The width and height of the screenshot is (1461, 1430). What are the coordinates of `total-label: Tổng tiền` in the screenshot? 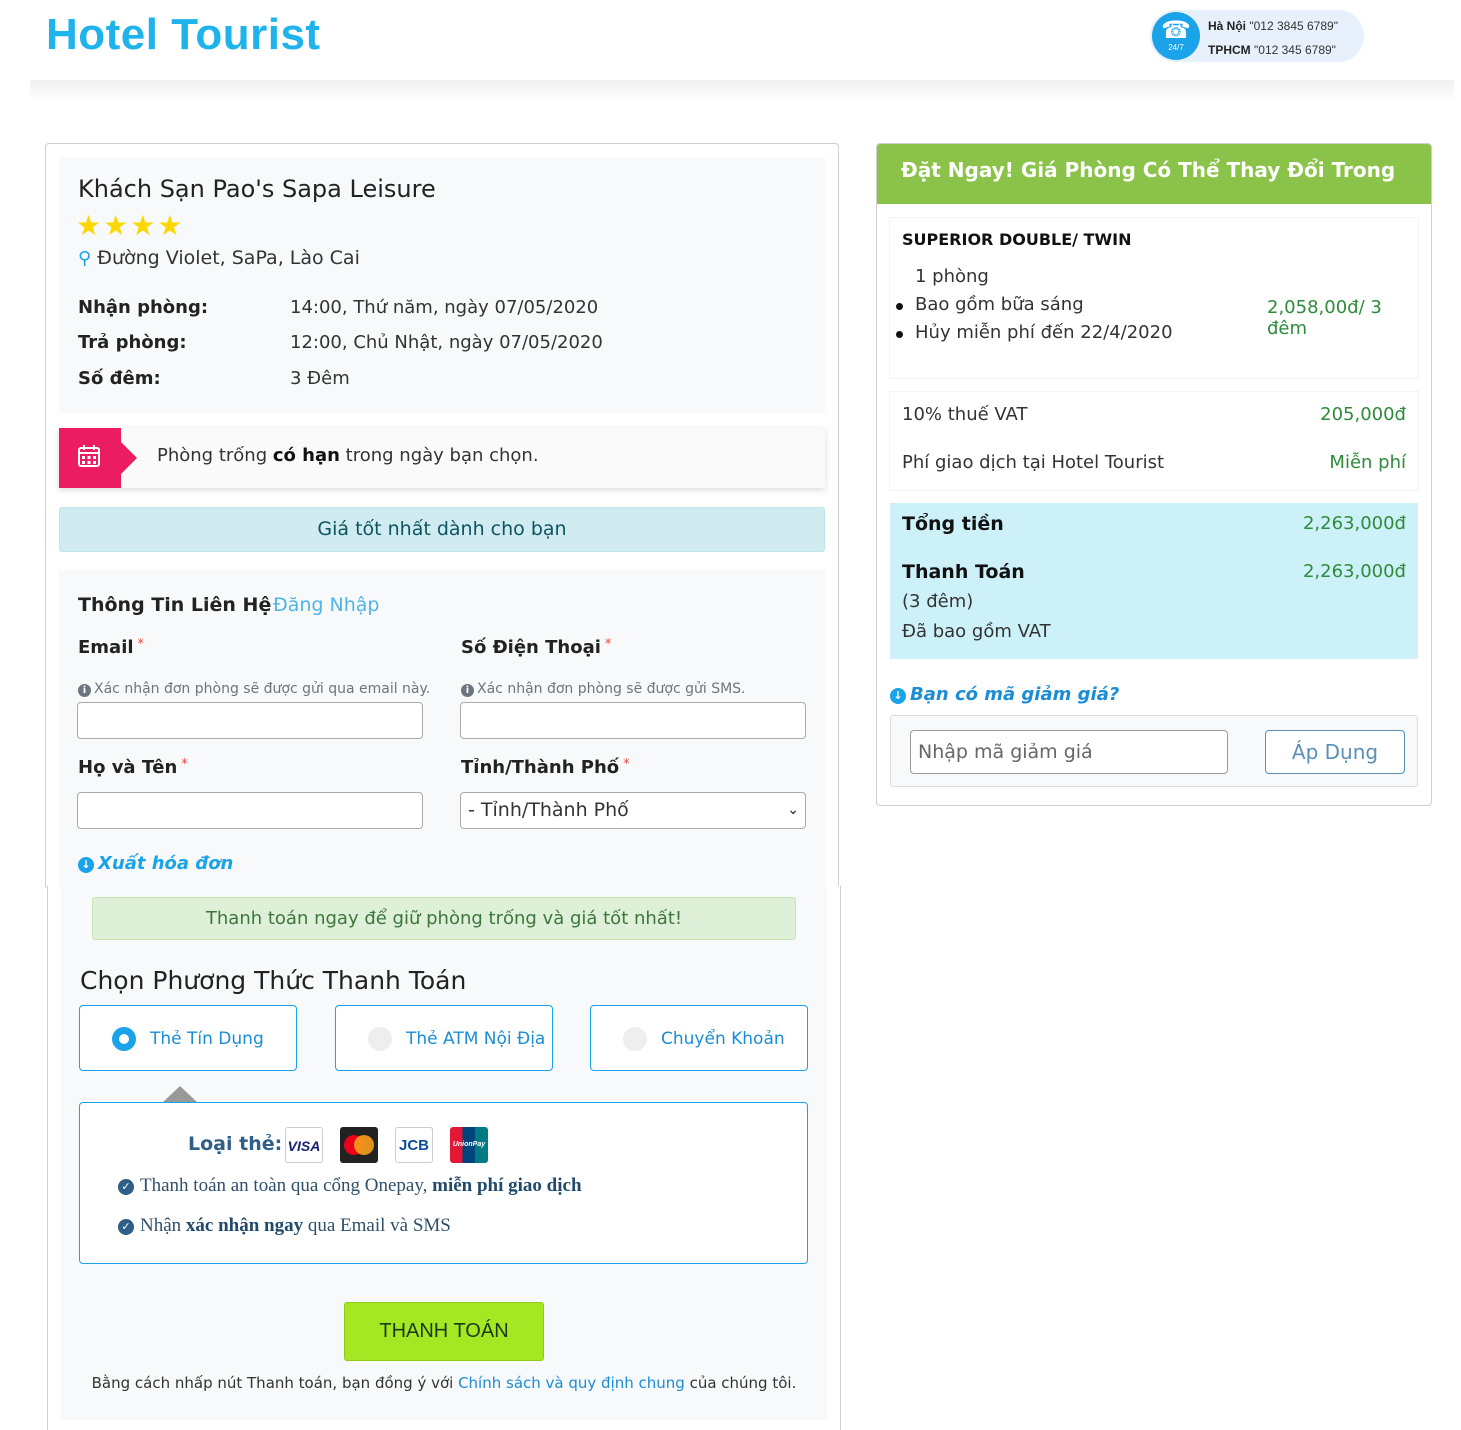 It's located at (953, 524).